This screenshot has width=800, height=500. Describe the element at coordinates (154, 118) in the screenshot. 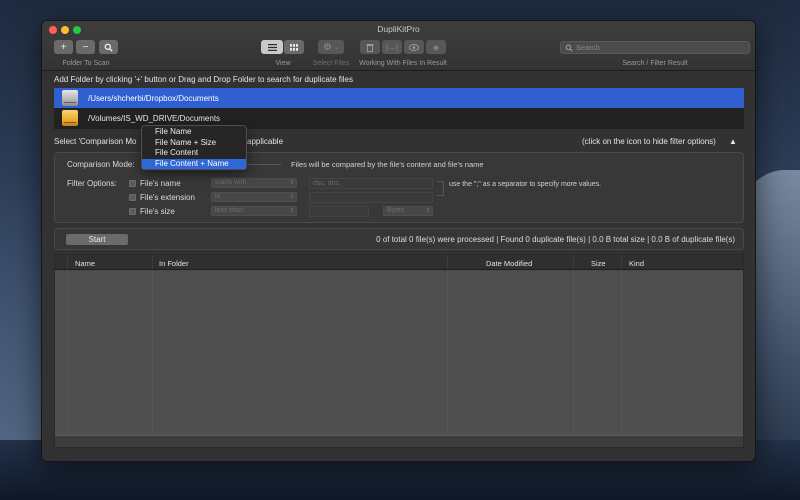

I see `folder-path: /Volumes/IS_WD_DRIVE/Documents` at that location.